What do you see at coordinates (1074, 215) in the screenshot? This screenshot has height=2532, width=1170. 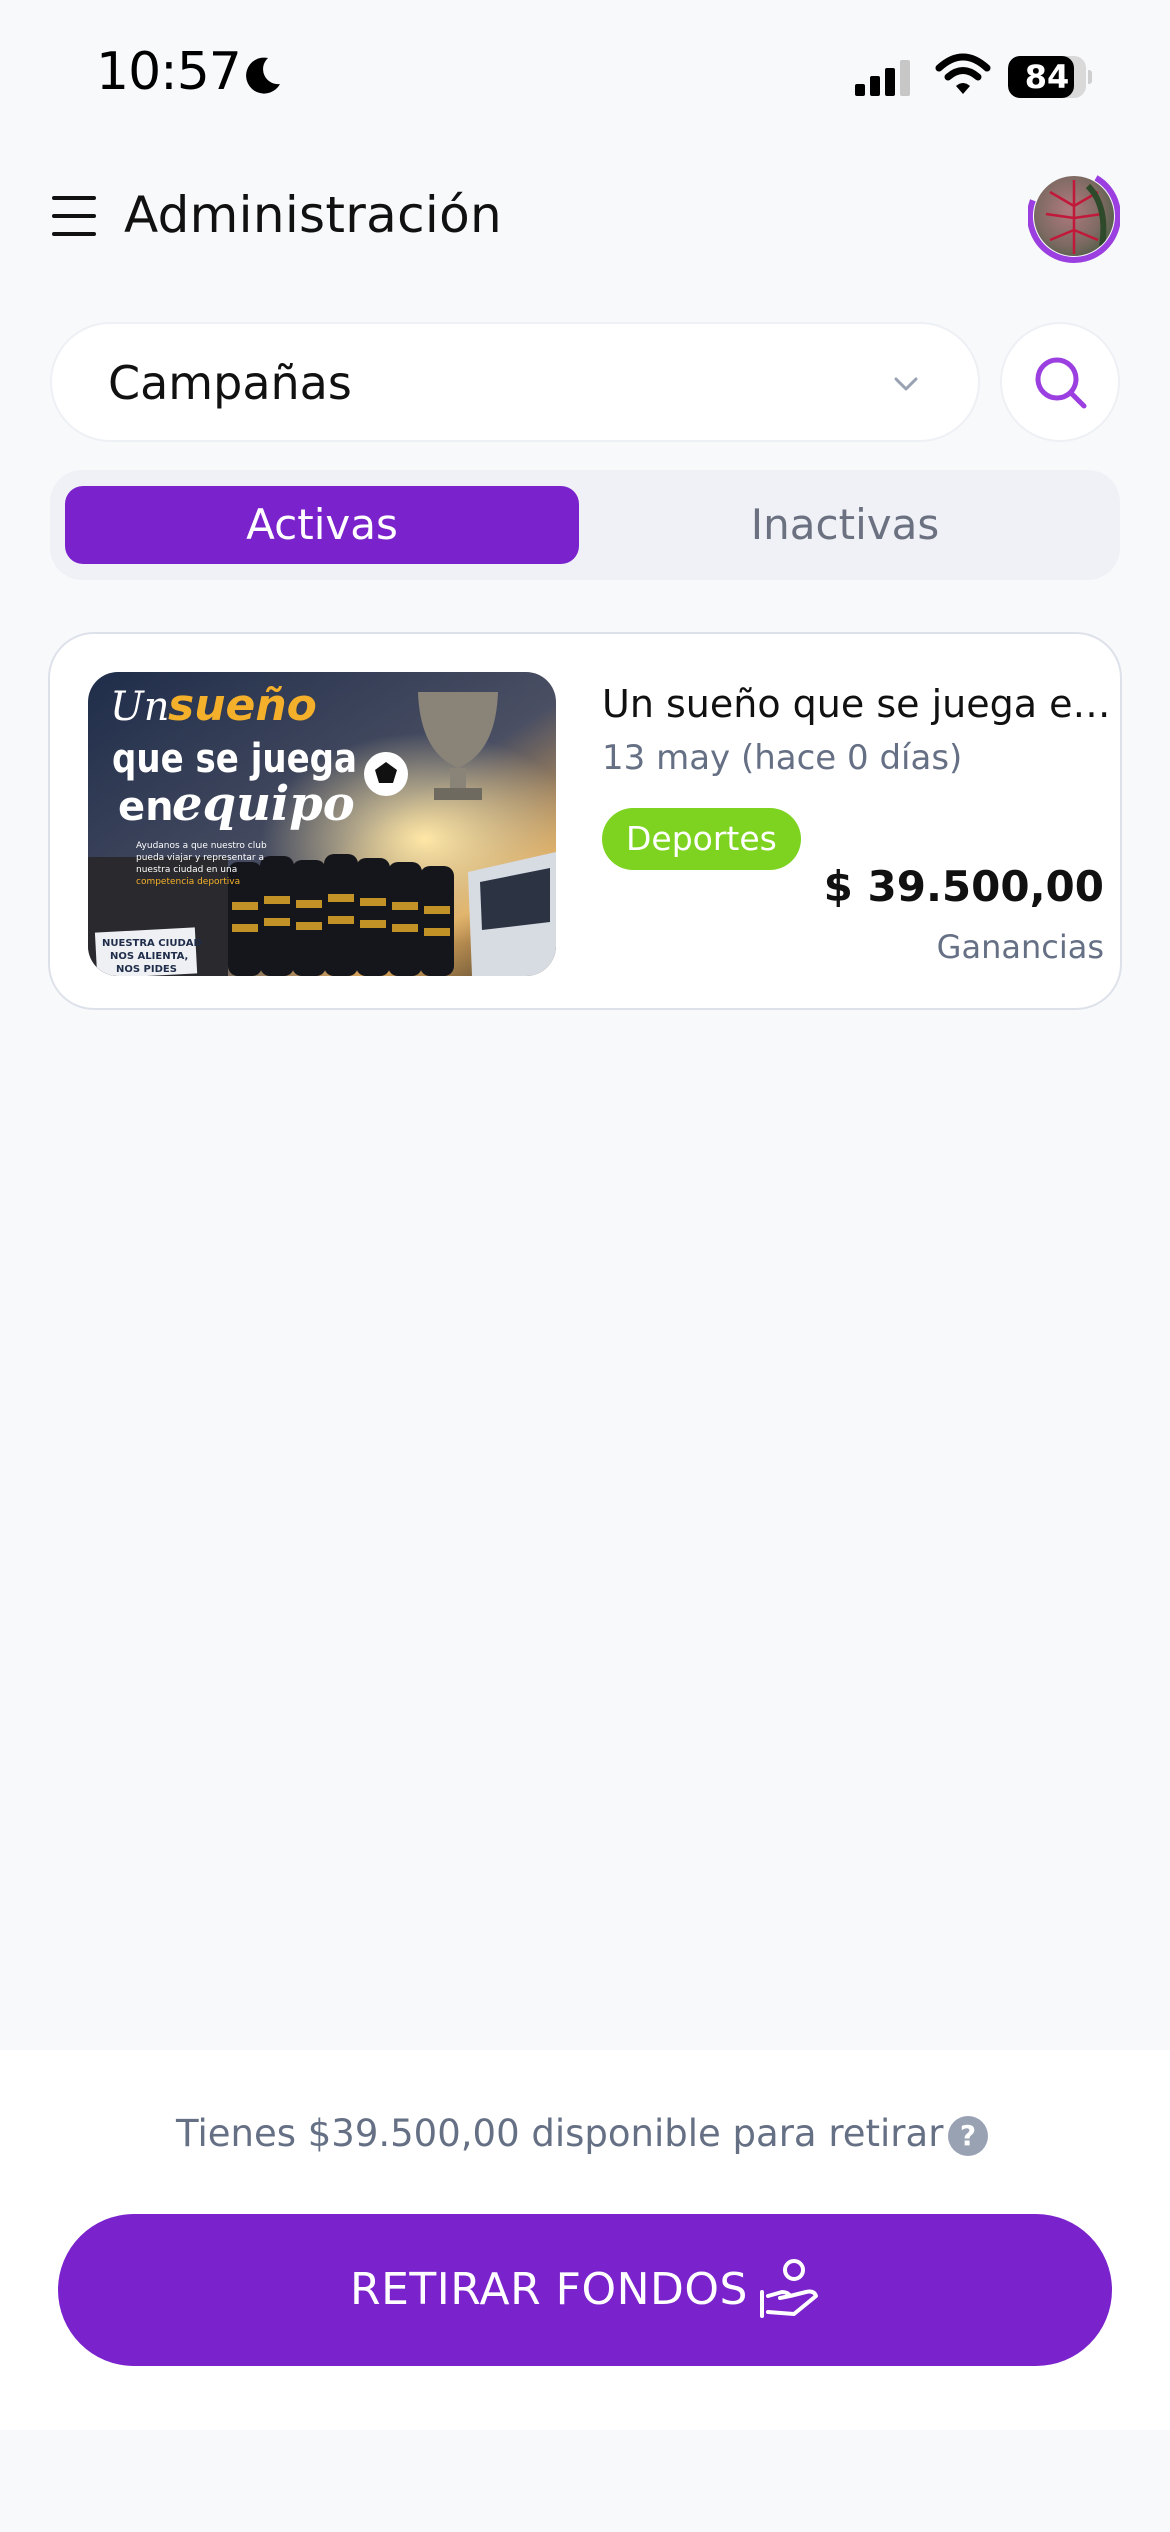 I see `profile-avatar` at bounding box center [1074, 215].